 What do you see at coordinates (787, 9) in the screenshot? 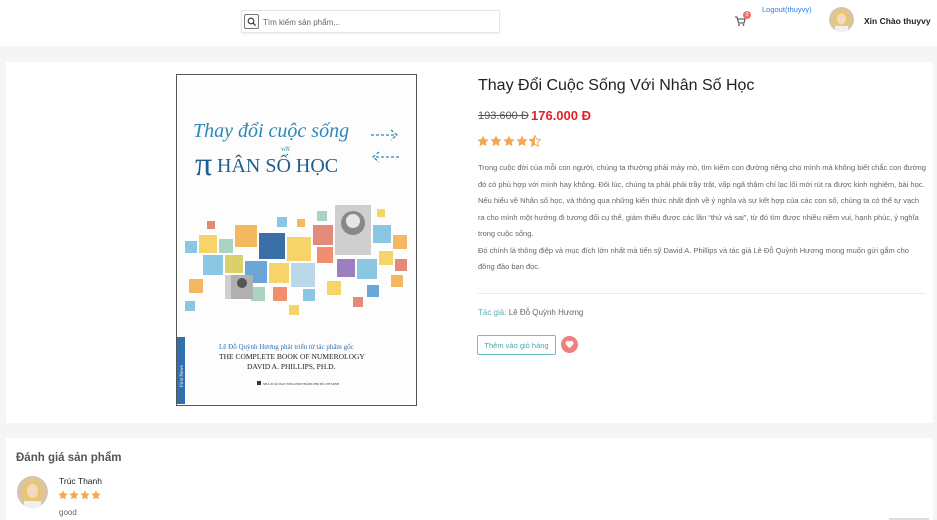
I see `logout-link: Logout(thuyvy)` at bounding box center [787, 9].